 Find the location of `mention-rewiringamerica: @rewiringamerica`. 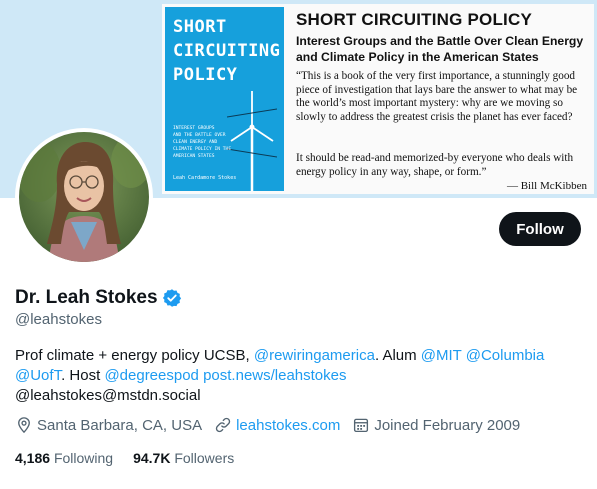

mention-rewiringamerica: @rewiringamerica is located at coordinates (314, 355).